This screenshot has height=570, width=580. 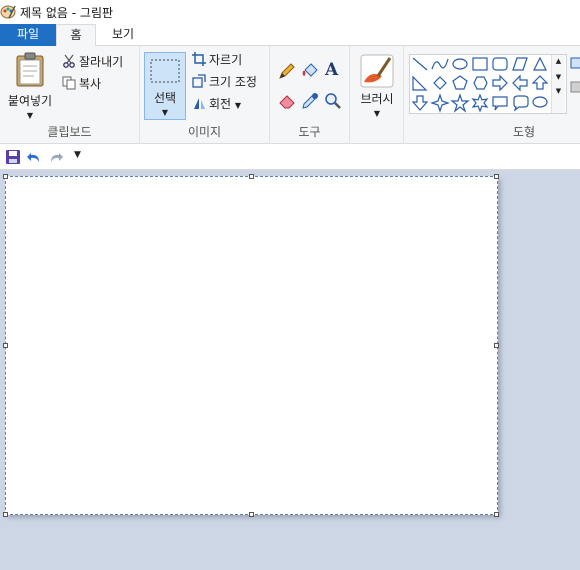 What do you see at coordinates (30, 115) in the screenshot?
I see `paste-dropdown-icon: ▼` at bounding box center [30, 115].